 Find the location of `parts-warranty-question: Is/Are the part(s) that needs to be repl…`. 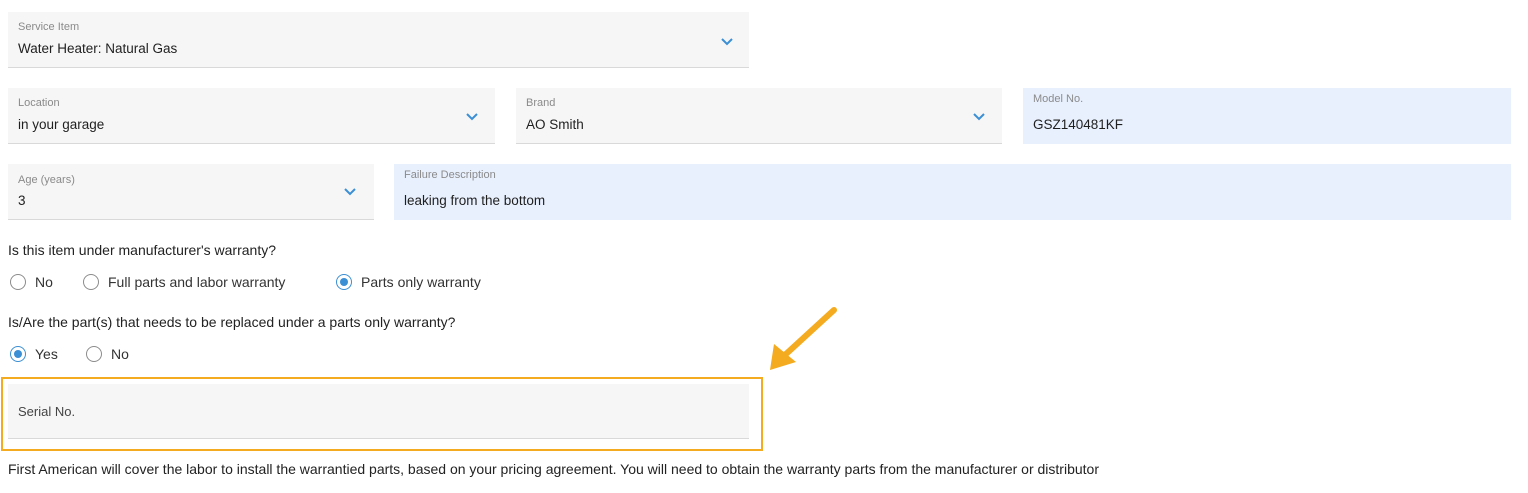

parts-warranty-question: Is/Are the part(s) that needs to be repl… is located at coordinates (232, 322).